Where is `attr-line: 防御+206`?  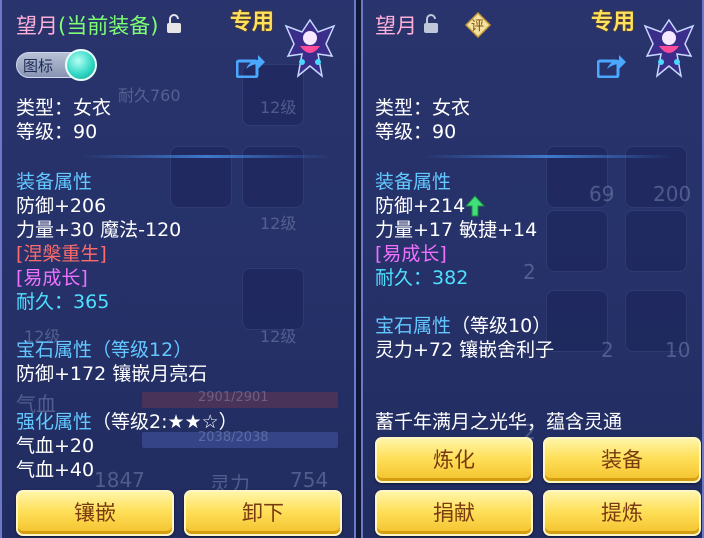
attr-line: 防御+206 is located at coordinates (61, 206).